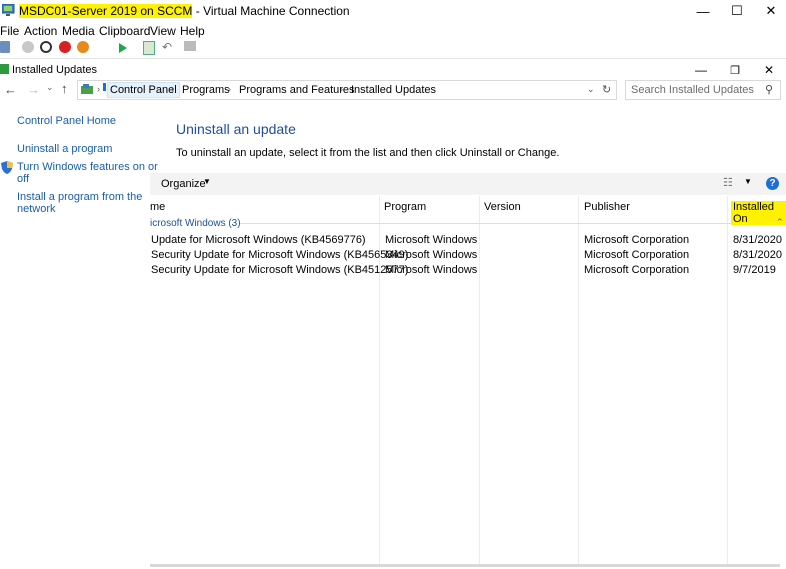 Image resolution: width=786 pixels, height=569 pixels. I want to click on explorer-titlebar: Installed Updates — ❐ ✕, so click(393, 69).